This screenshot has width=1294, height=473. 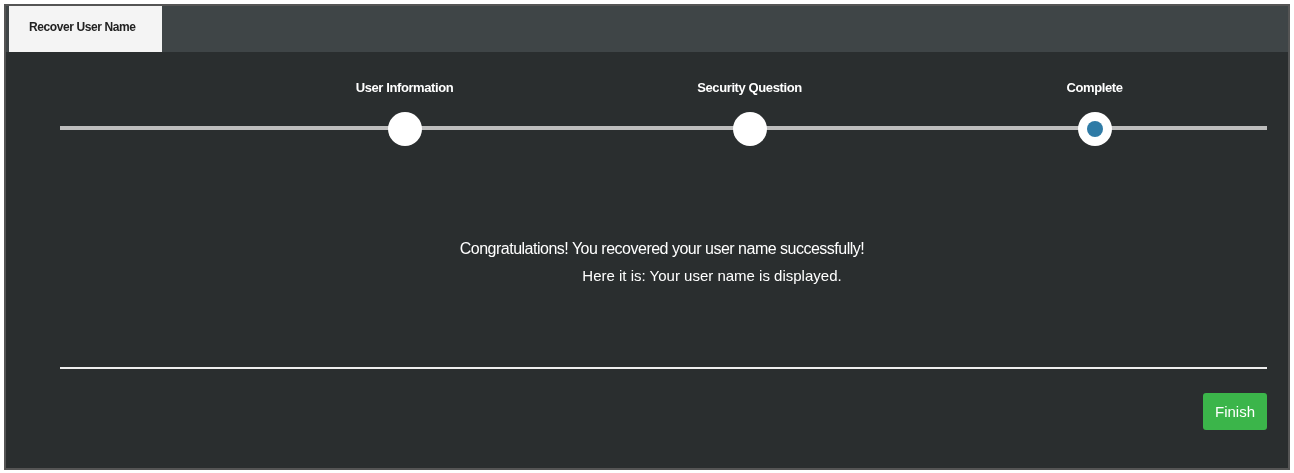 What do you see at coordinates (1094, 88) in the screenshot?
I see `step-label: Complete` at bounding box center [1094, 88].